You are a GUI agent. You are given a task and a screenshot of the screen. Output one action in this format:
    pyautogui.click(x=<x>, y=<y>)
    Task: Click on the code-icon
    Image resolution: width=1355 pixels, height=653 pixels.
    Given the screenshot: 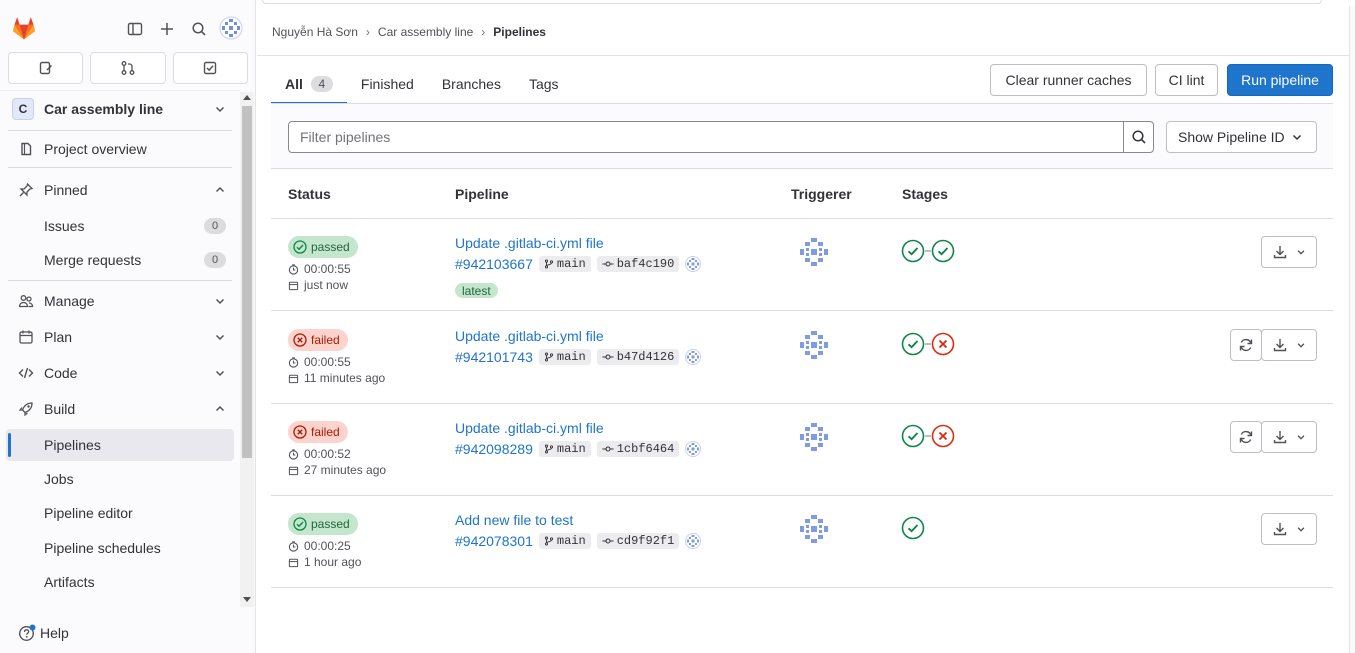 What is the action you would take?
    pyautogui.click(x=26, y=373)
    